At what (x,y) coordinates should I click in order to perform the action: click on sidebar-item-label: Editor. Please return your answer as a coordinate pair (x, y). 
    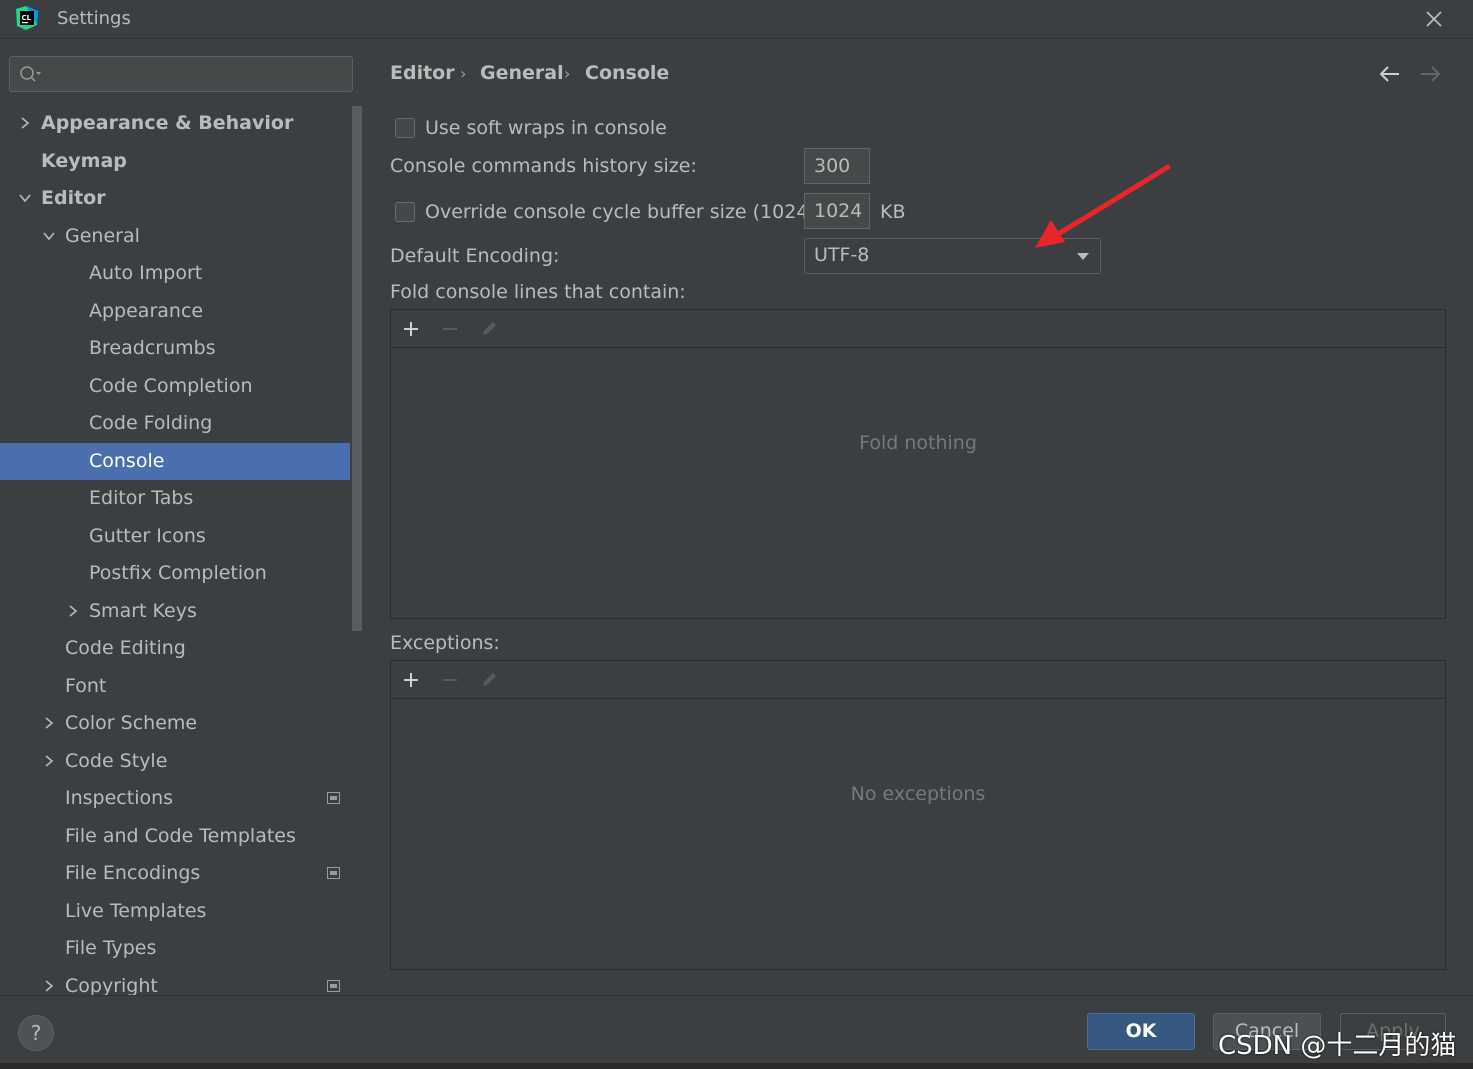
    Looking at the image, I should click on (73, 198).